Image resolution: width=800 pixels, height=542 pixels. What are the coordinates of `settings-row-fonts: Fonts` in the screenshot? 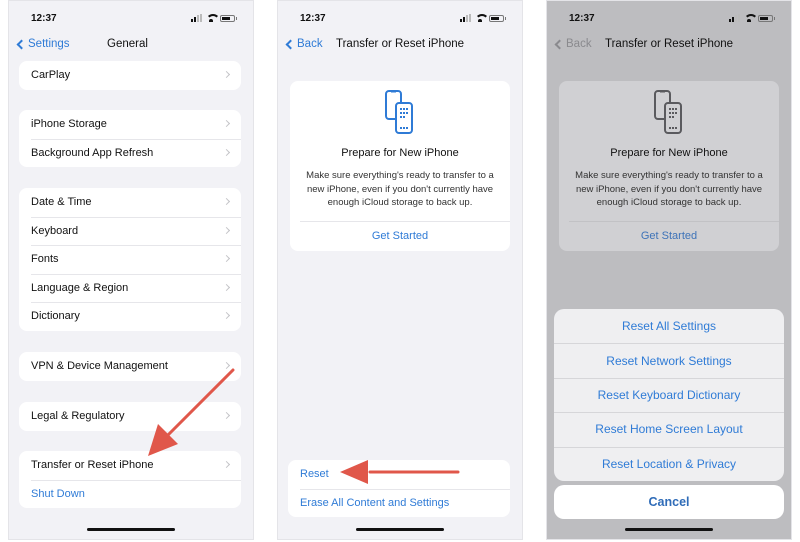 It's located at (130, 259).